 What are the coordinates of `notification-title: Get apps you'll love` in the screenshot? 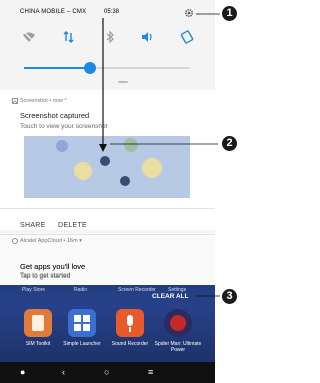 It's located at (53, 266).